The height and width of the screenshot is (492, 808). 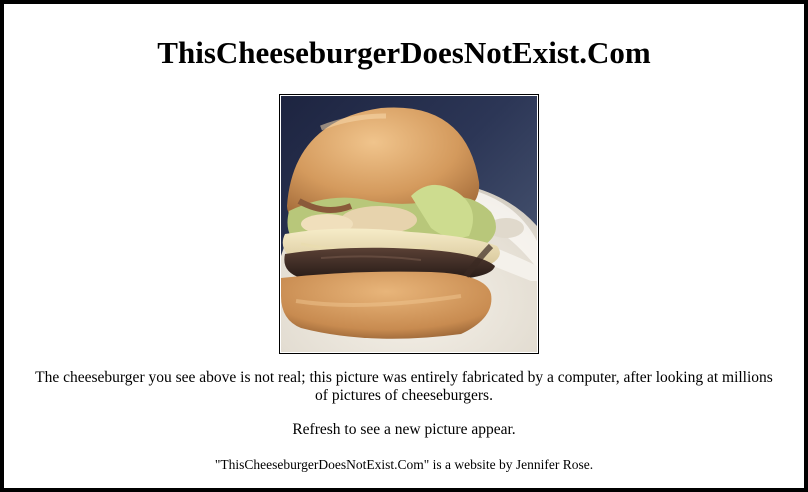 I want to click on page-title: ThisCheeseburgerDoesNotExist.Com, so click(x=404, y=52).